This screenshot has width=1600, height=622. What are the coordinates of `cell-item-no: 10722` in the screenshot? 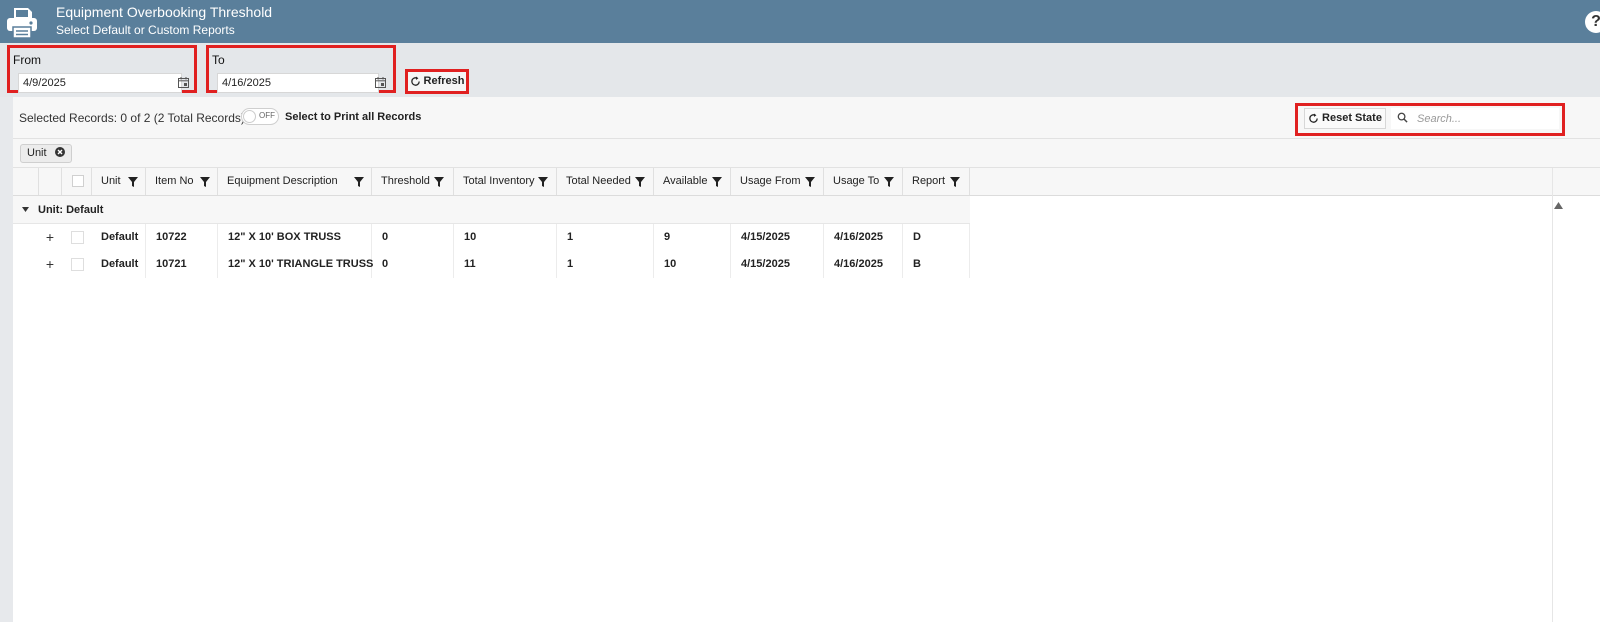 It's located at (182, 237).